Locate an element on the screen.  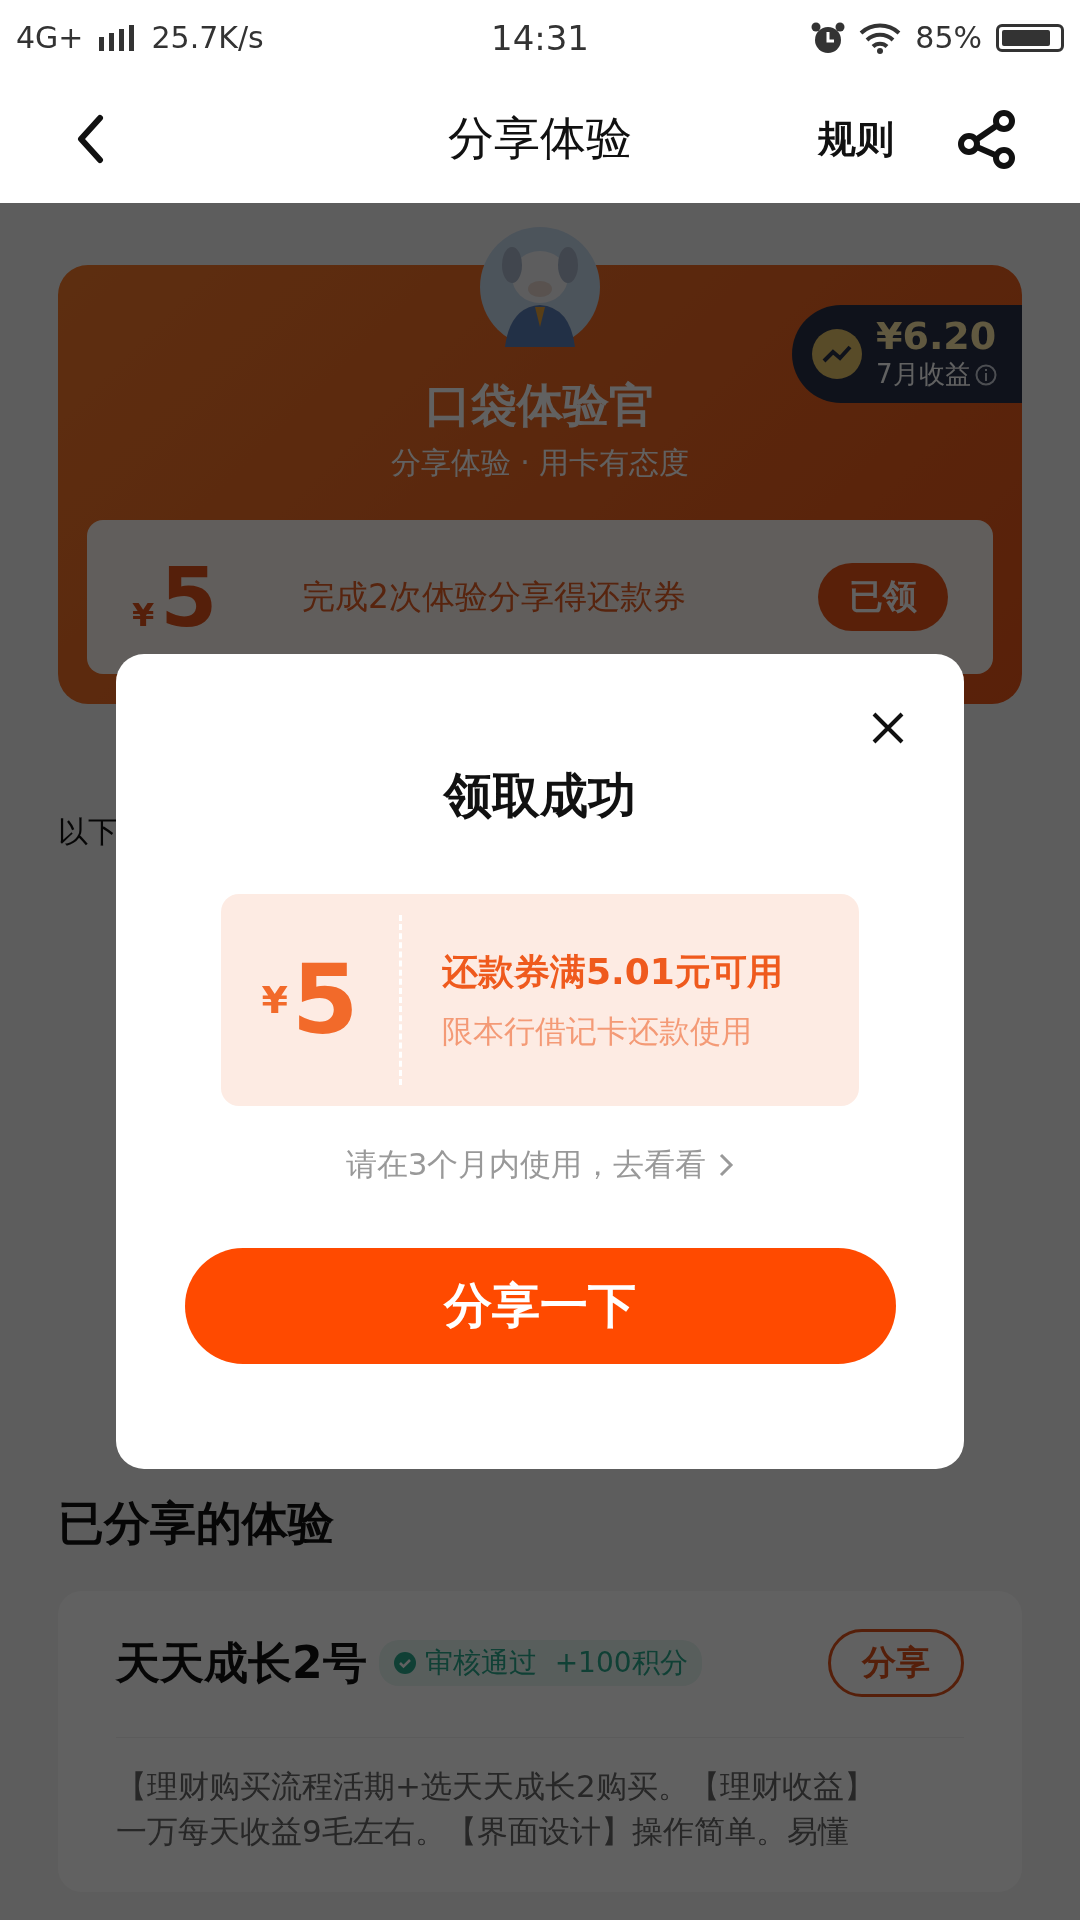
share-icon is located at coordinates (987, 139).